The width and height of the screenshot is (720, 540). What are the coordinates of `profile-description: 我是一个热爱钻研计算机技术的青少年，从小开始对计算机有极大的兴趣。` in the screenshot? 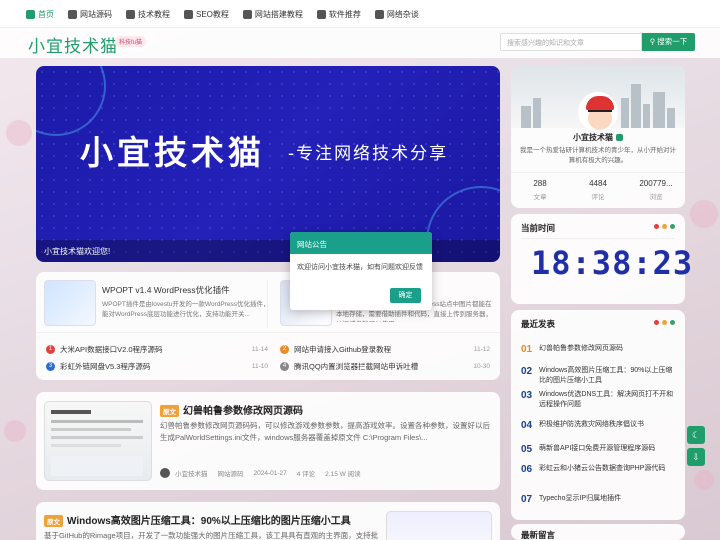 It's located at (598, 155).